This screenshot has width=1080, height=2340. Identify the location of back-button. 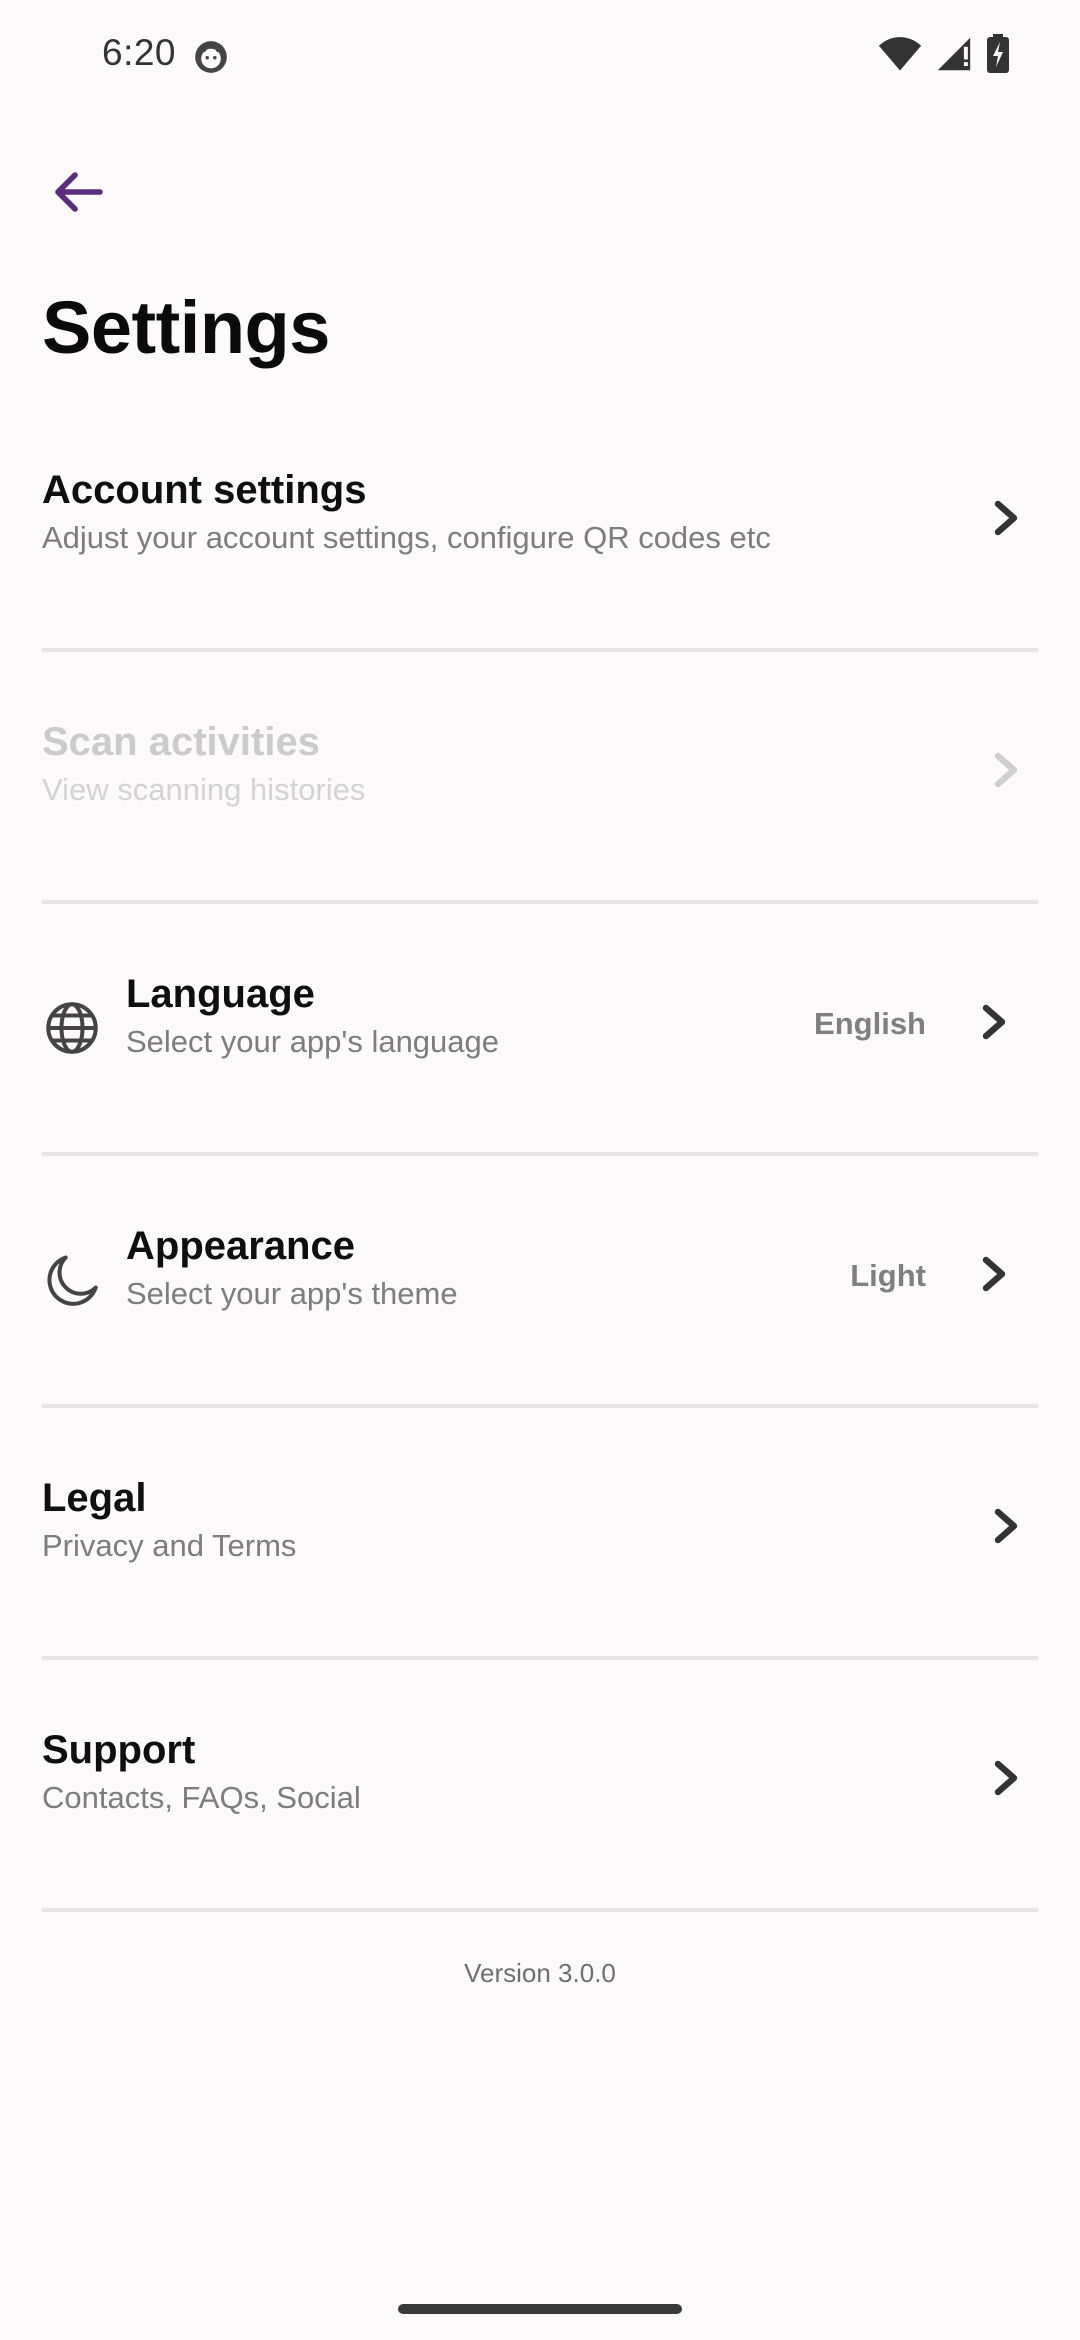
(78, 192).